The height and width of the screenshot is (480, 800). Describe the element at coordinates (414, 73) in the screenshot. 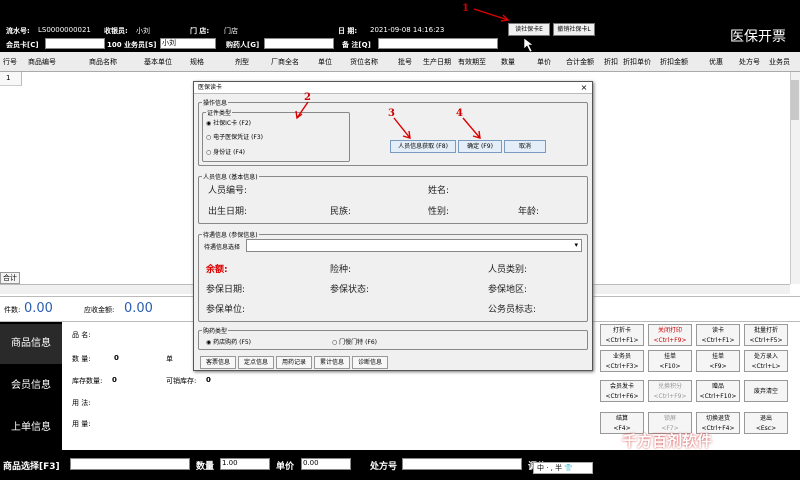

I see `annotation-arrows` at that location.